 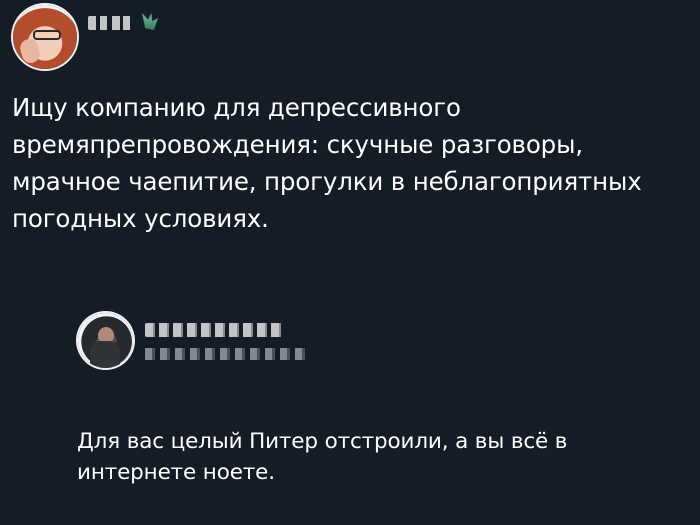 What do you see at coordinates (105, 354) in the screenshot?
I see `avatar-body-shape` at bounding box center [105, 354].